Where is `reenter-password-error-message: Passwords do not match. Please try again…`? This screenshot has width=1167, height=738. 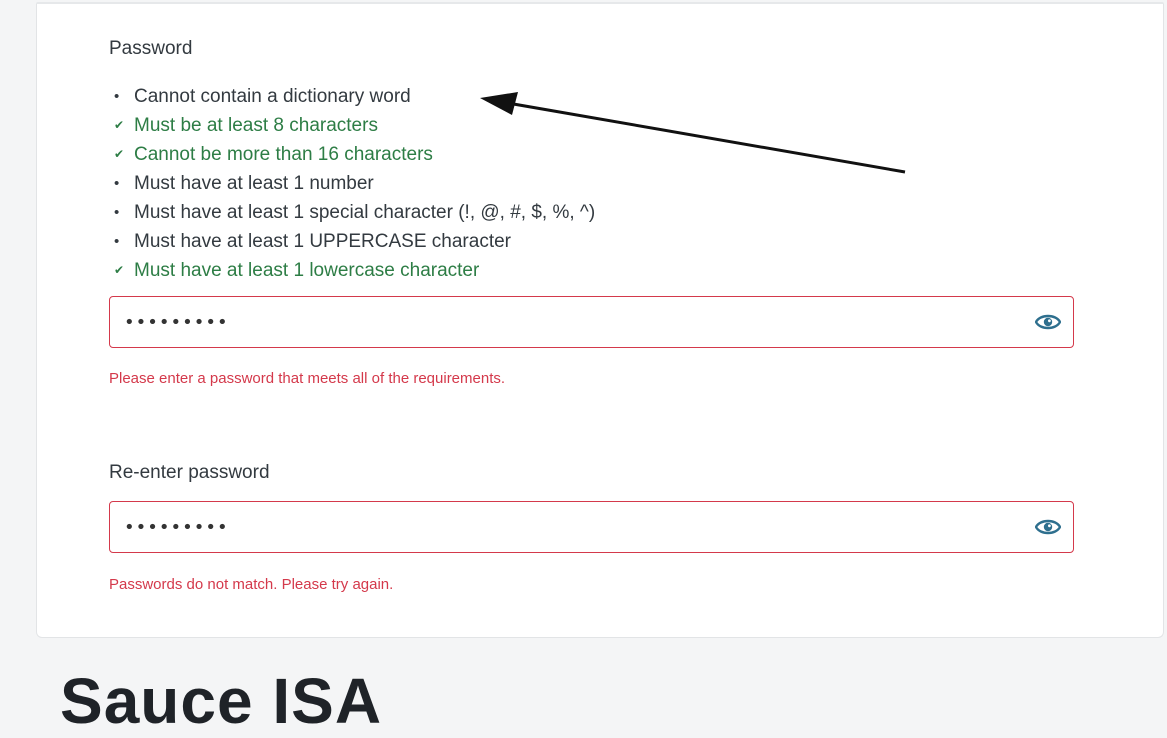 reenter-password-error-message: Passwords do not match. Please try again… is located at coordinates (251, 584).